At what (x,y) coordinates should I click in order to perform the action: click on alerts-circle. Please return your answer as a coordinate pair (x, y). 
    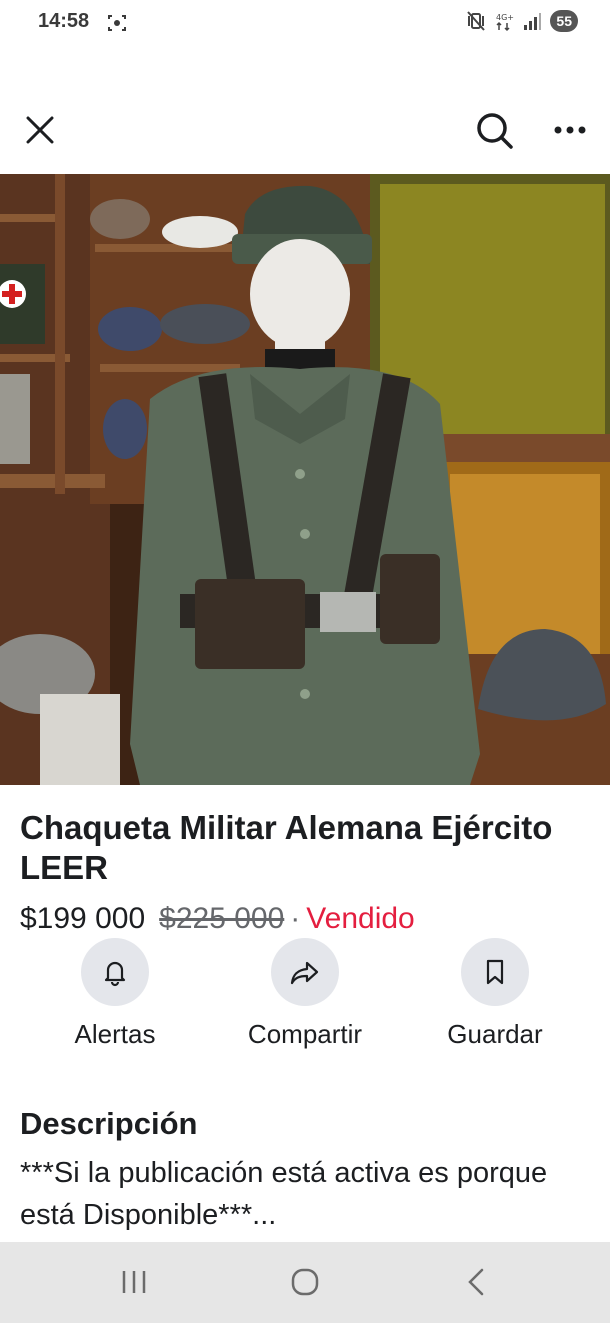
    Looking at the image, I should click on (115, 972).